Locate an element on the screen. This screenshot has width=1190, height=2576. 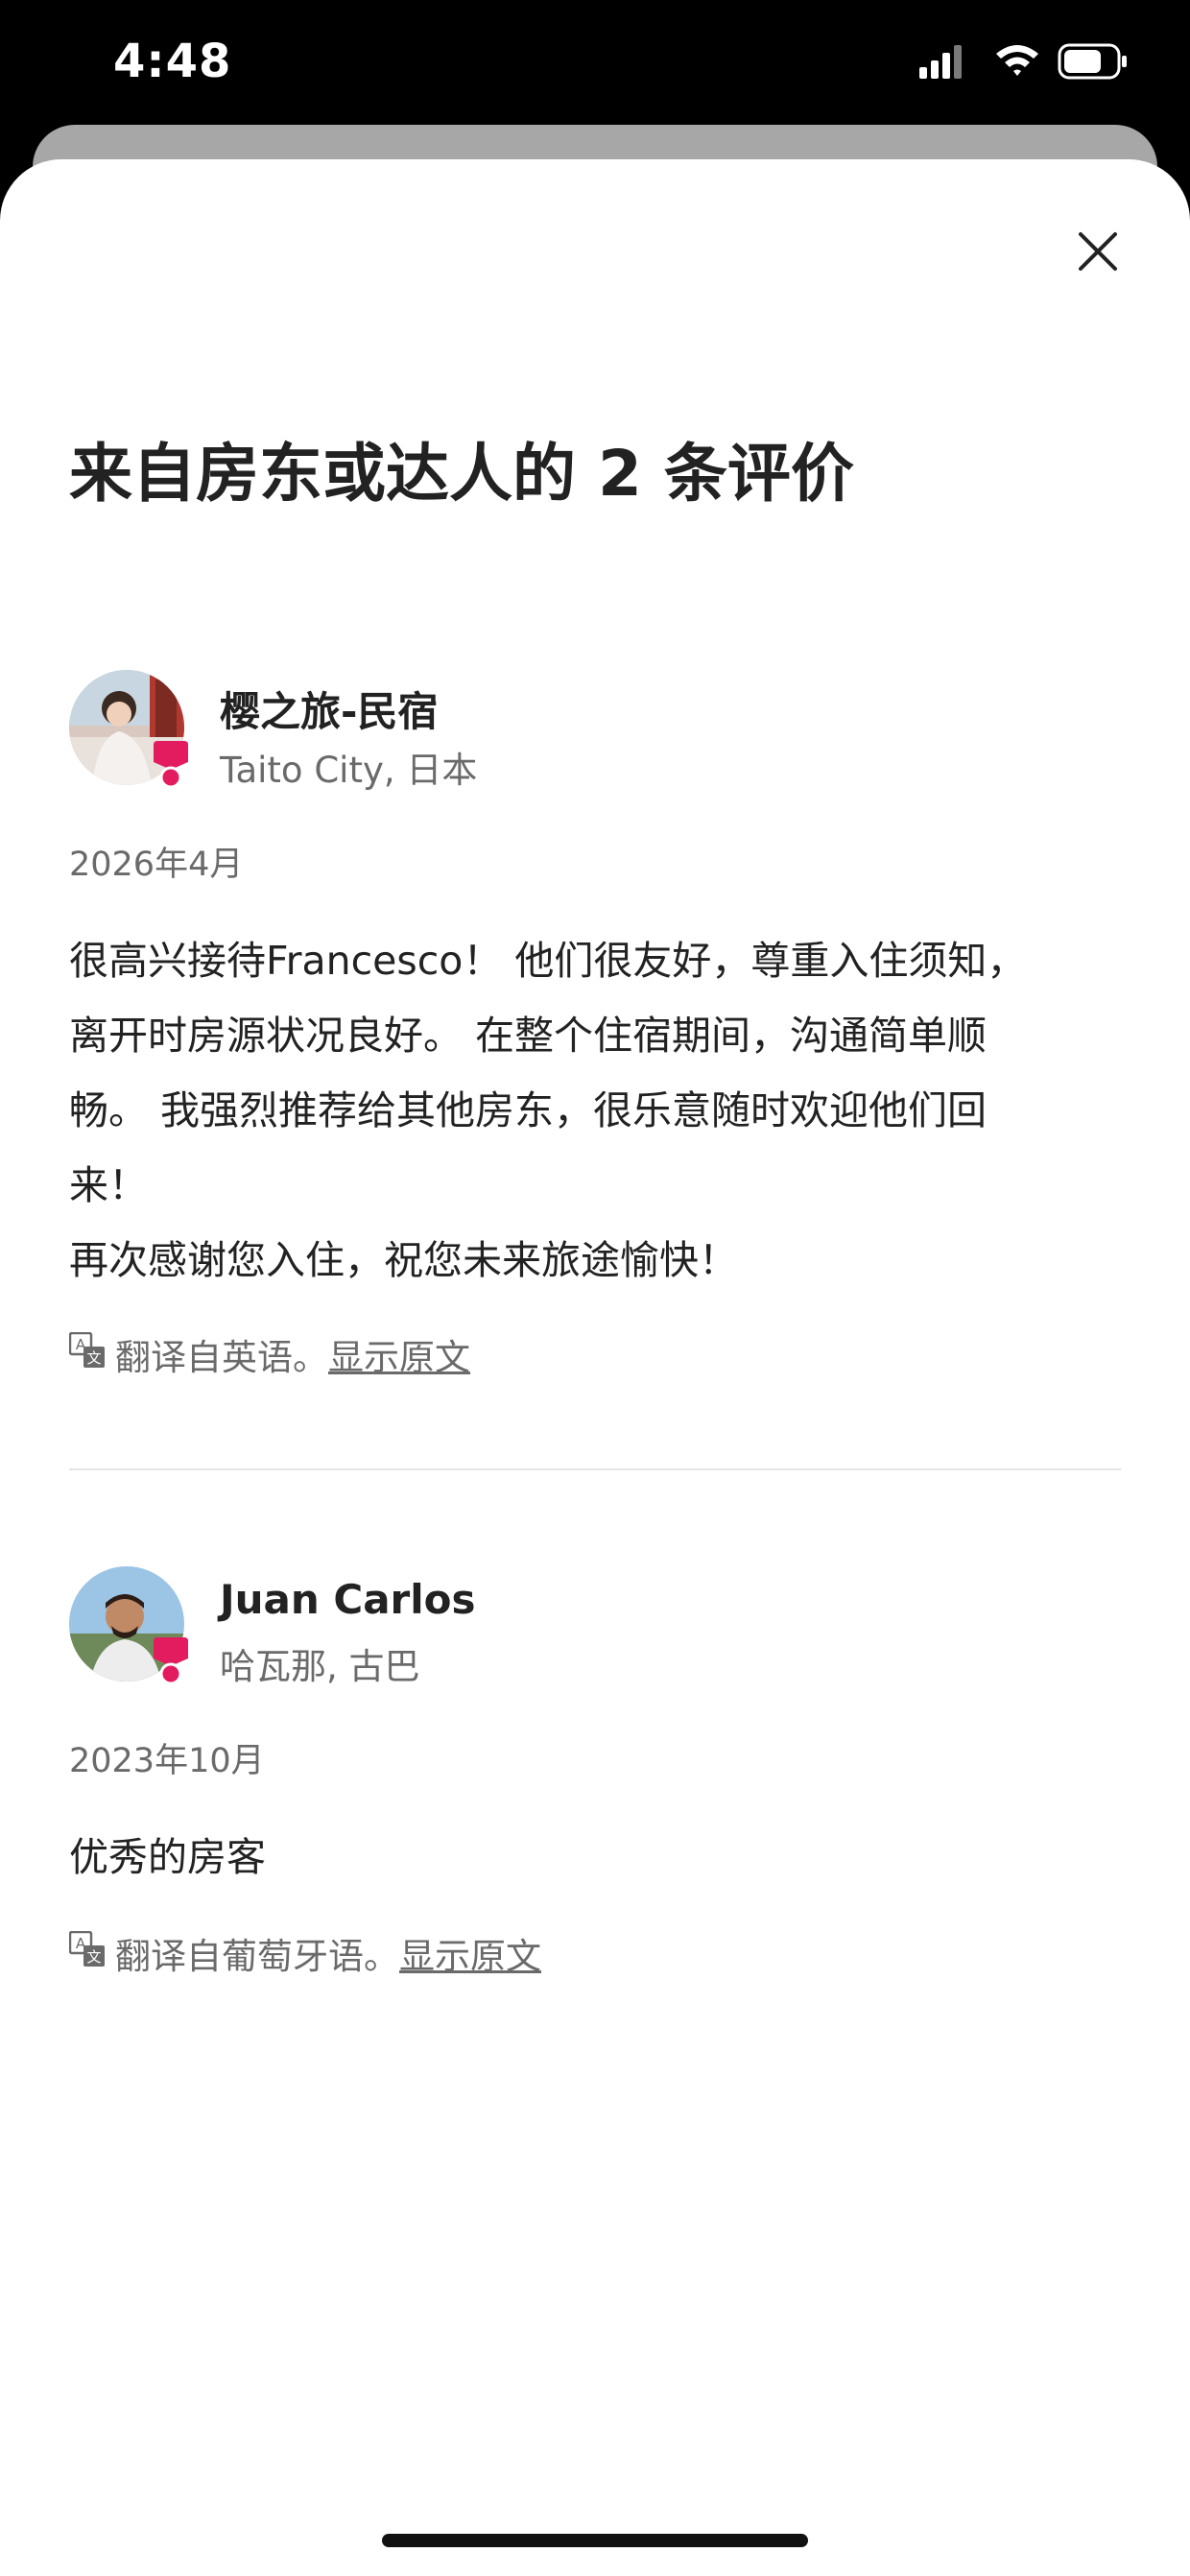
reviewer-name: Juan Carlos is located at coordinates (348, 1599).